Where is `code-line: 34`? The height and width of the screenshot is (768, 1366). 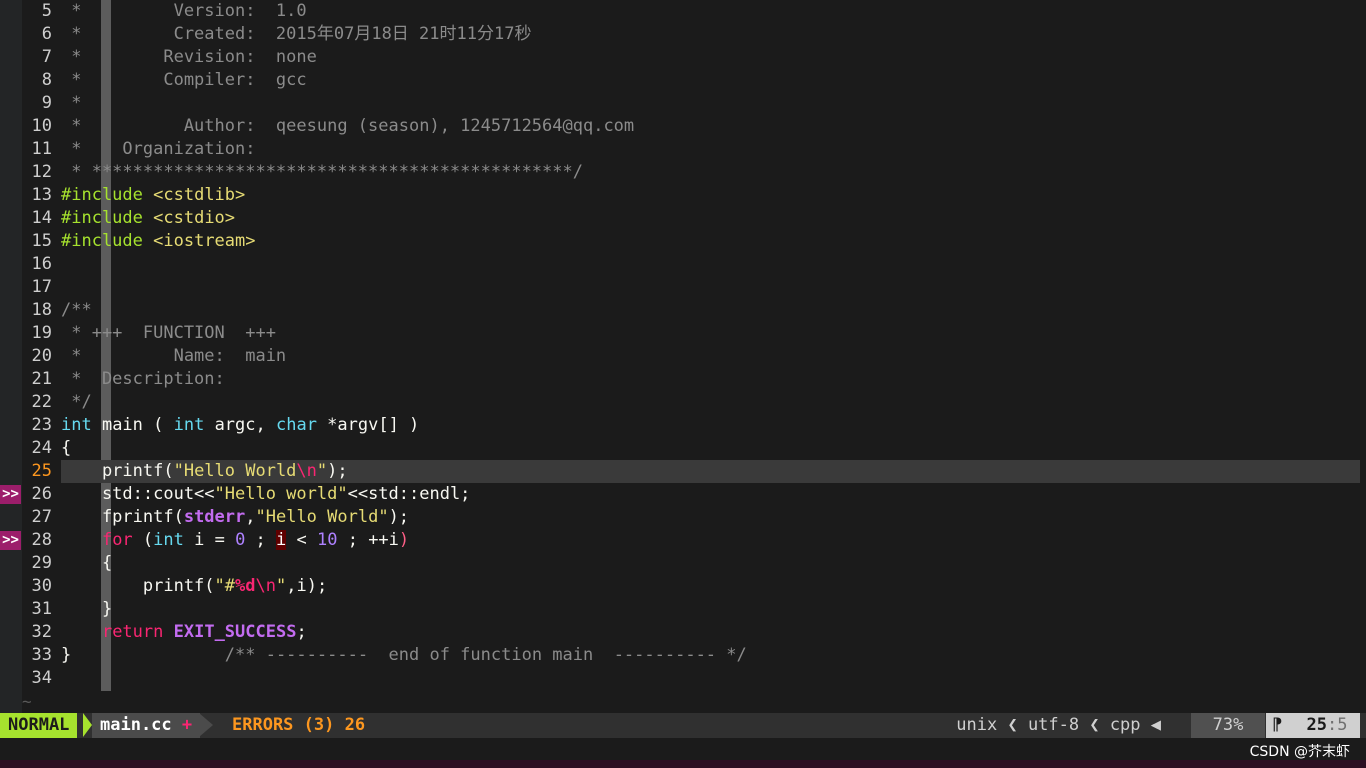
code-line: 34 is located at coordinates (683, 678).